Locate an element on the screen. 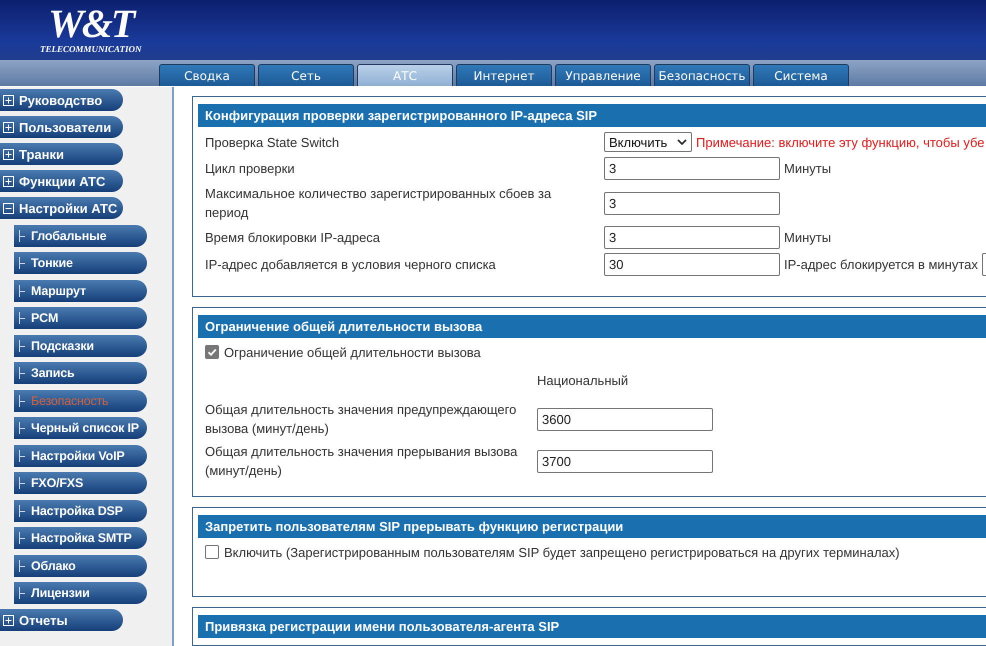  sidebar-subitem: Запись is located at coordinates (80, 373).